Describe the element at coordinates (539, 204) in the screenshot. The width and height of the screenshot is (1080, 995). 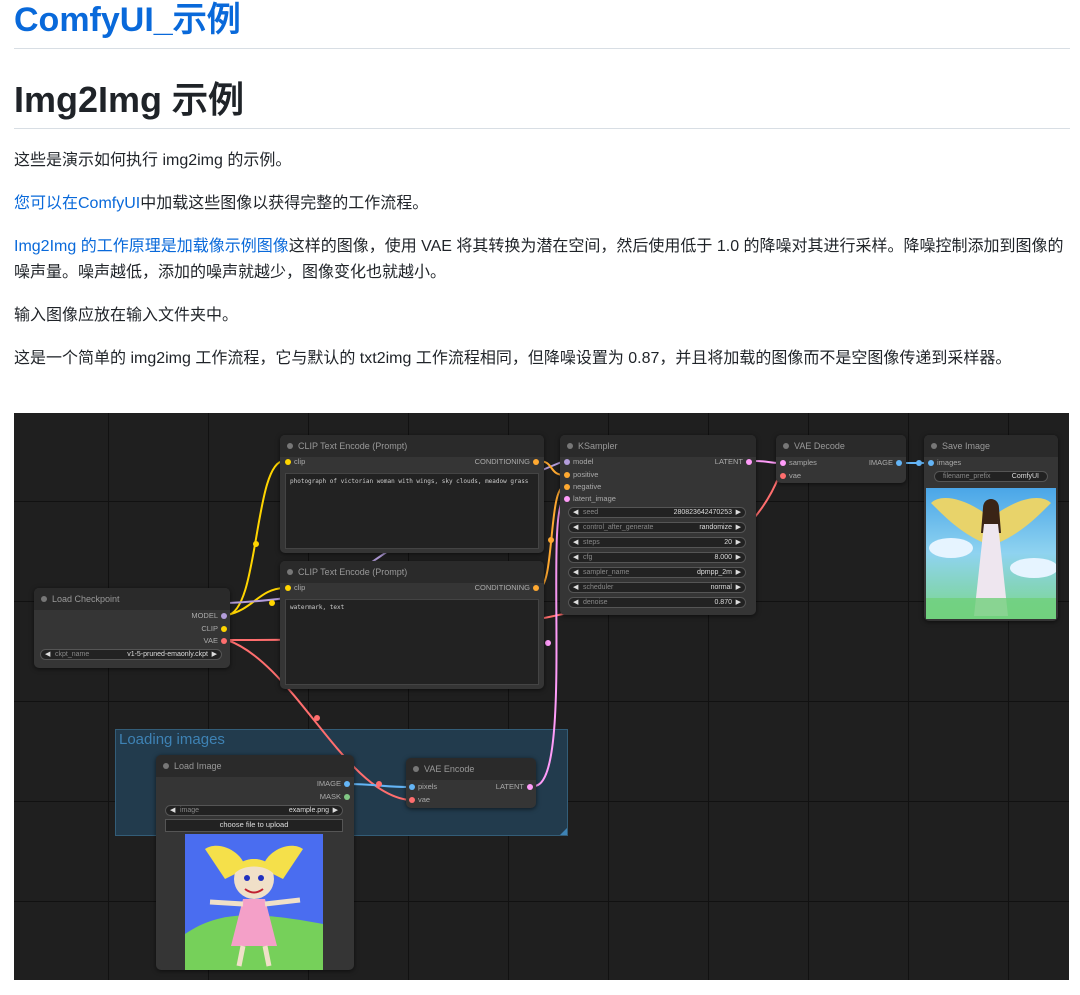
I see `load-workflow-paragraph: 您可以在ComfyUI中加载这些图像以获得完整的工作流程。` at that location.